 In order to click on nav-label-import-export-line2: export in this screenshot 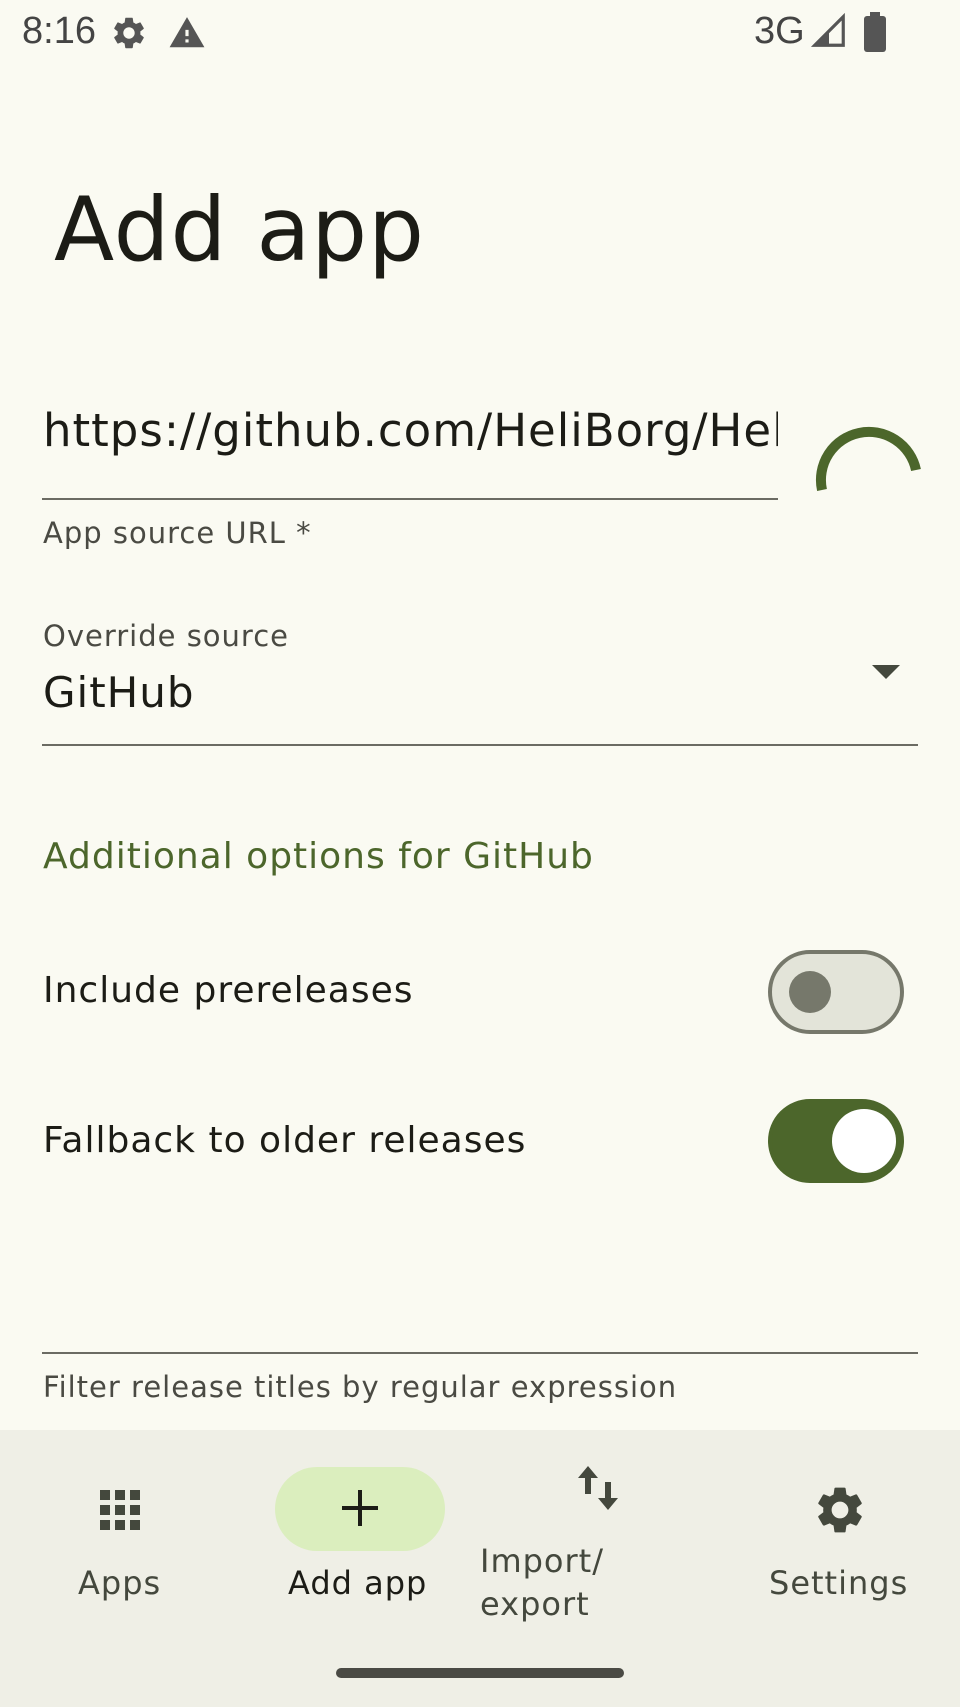, I will do `click(535, 1604)`.